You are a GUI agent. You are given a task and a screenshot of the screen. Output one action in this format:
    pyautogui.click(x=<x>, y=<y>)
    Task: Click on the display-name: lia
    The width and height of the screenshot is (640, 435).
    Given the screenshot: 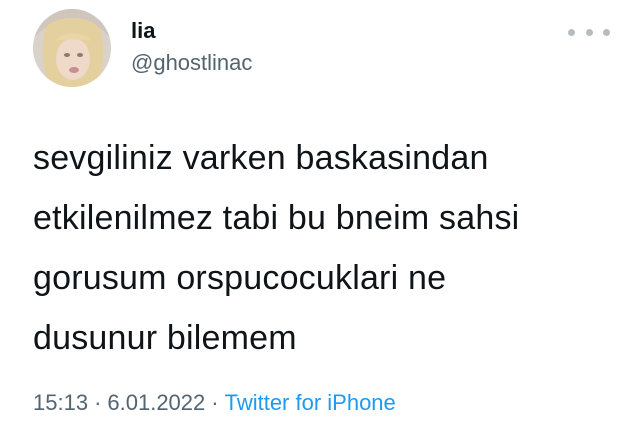 What is the action you would take?
    pyautogui.click(x=143, y=31)
    